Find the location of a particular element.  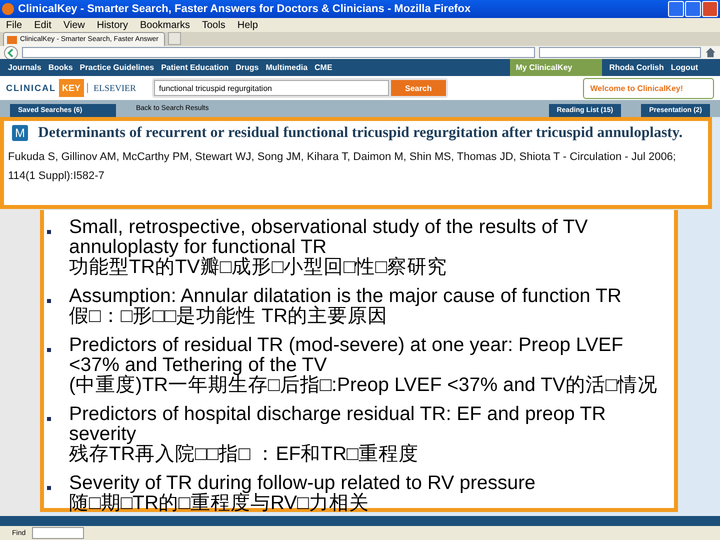

search-field: functional tricuspid regurgitation is located at coordinates (272, 88).